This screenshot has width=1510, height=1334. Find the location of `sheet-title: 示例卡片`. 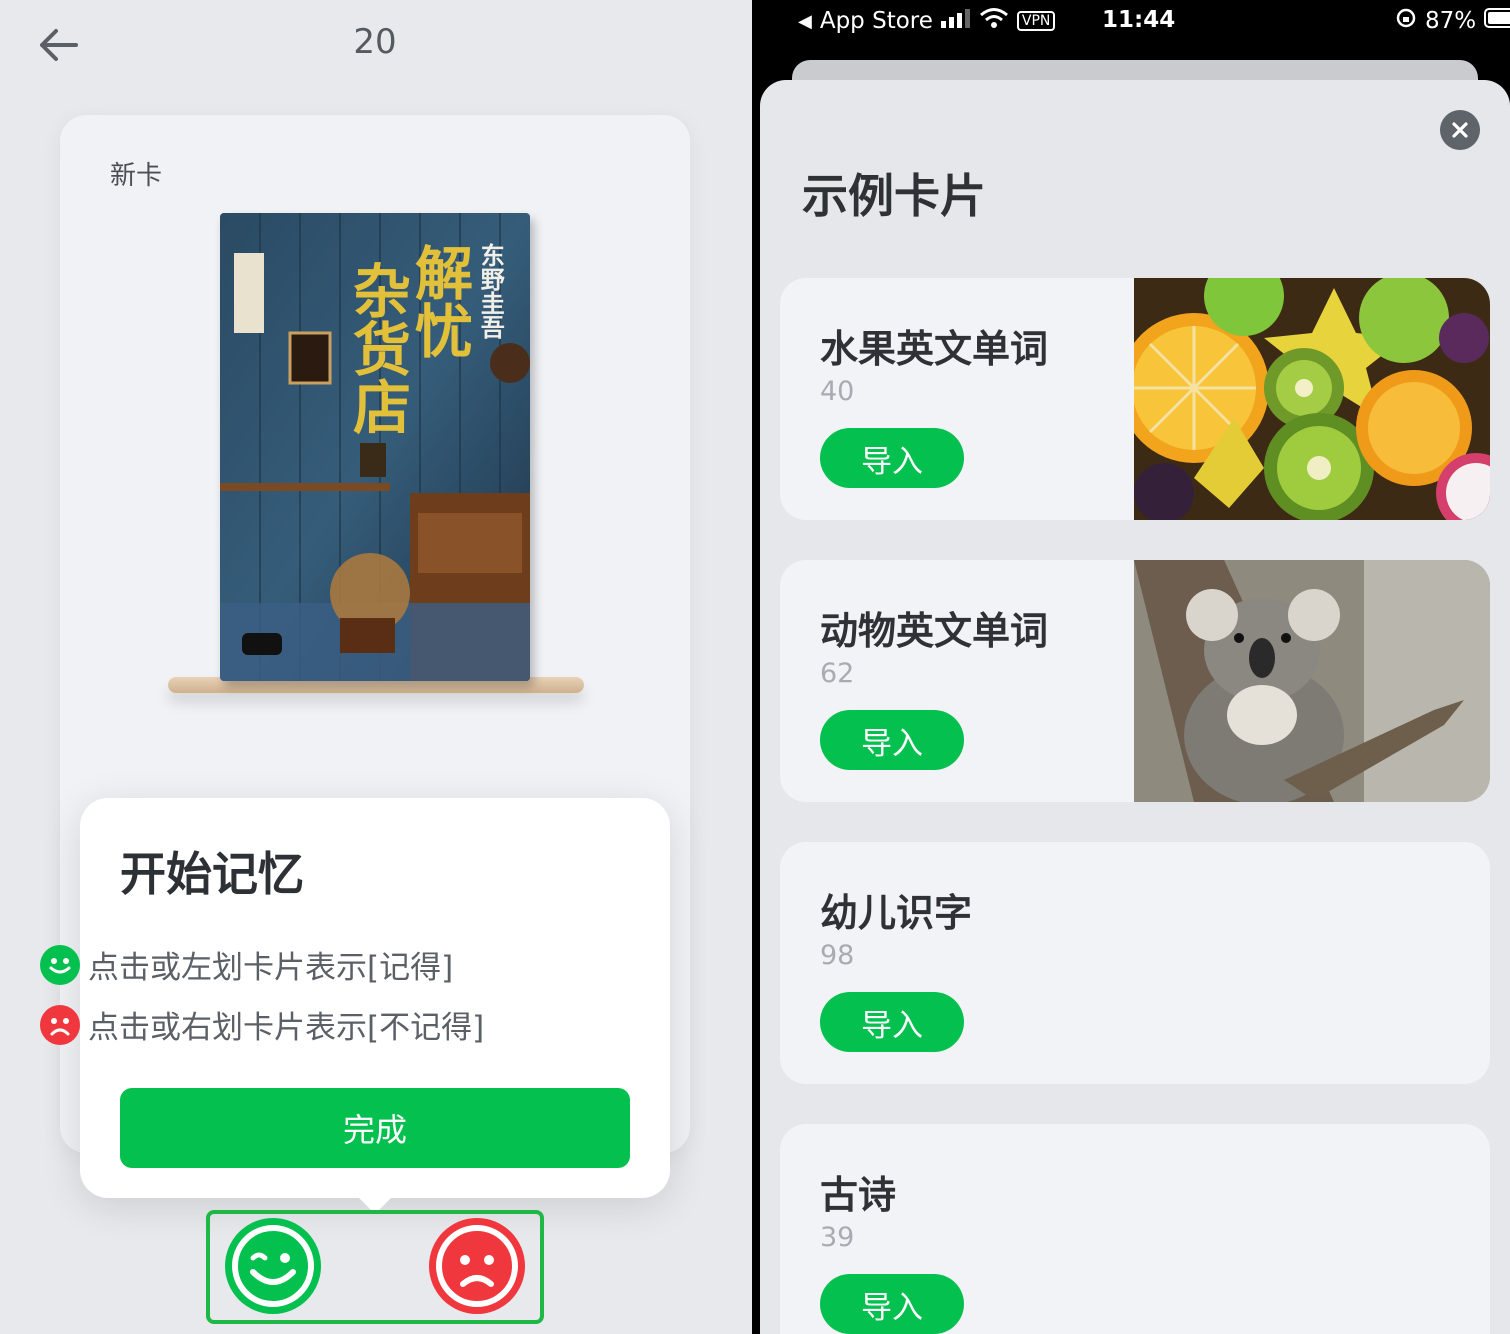

sheet-title: 示例卡片 is located at coordinates (894, 196).